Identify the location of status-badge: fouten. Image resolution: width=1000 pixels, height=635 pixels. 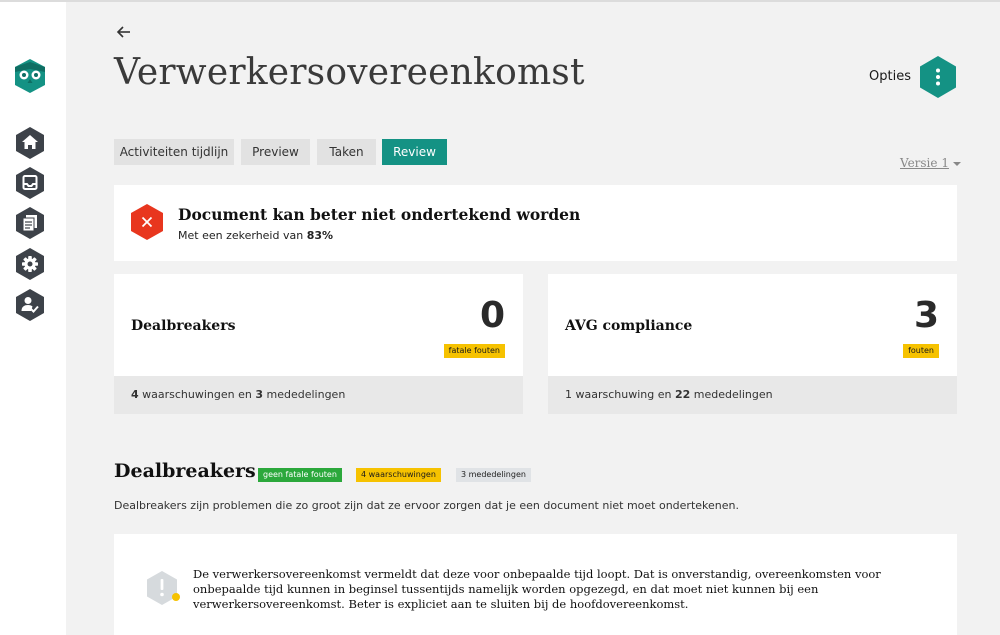
(921, 351).